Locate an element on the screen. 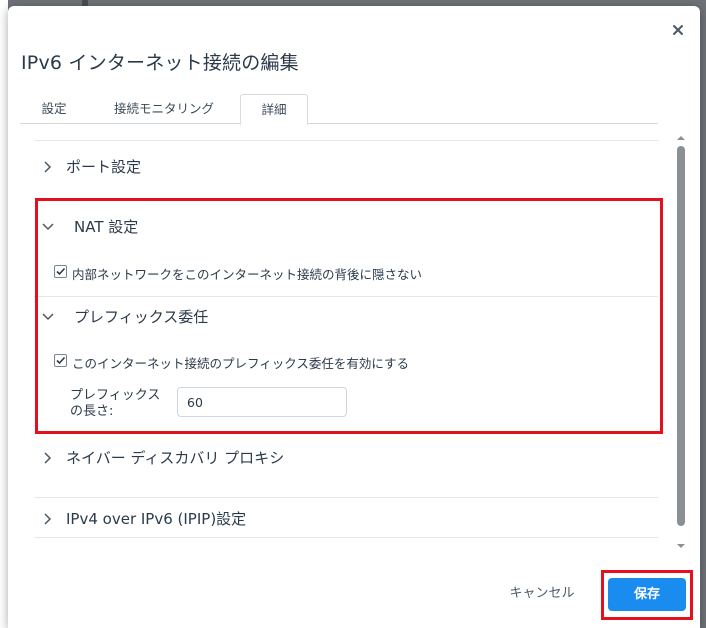 This screenshot has width=706, height=628. section-ipip-settings: IPv4 over IPv6 (IPIP)設定 is located at coordinates (340, 519).